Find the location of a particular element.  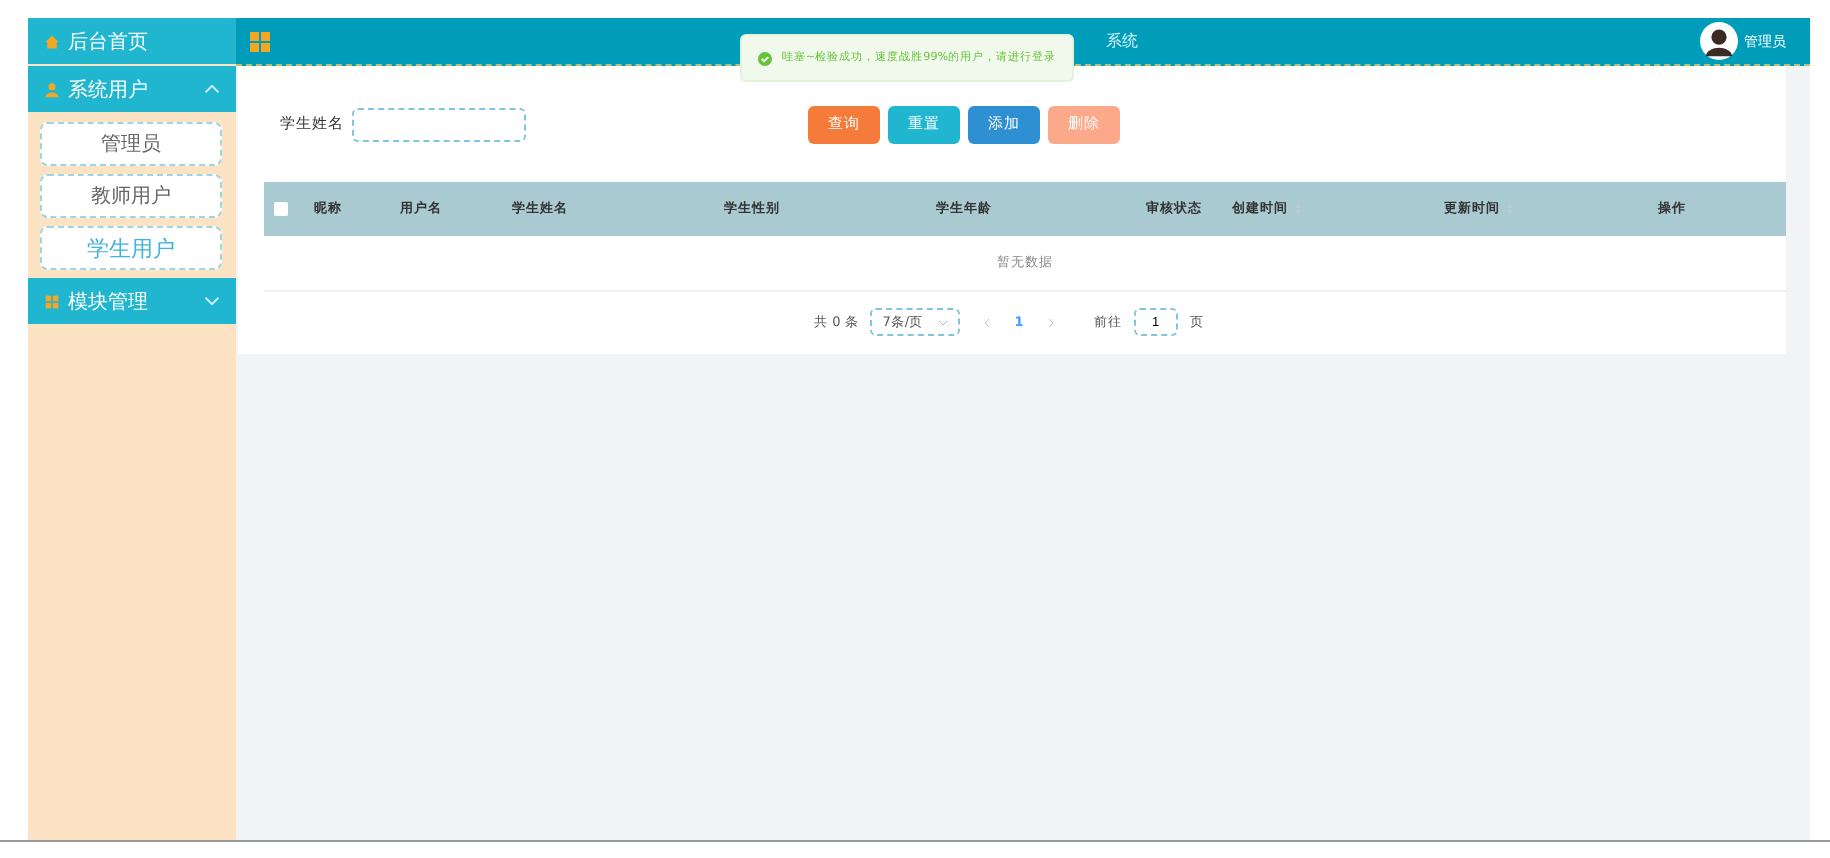

menu-item: 系统用户 is located at coordinates (132, 89).